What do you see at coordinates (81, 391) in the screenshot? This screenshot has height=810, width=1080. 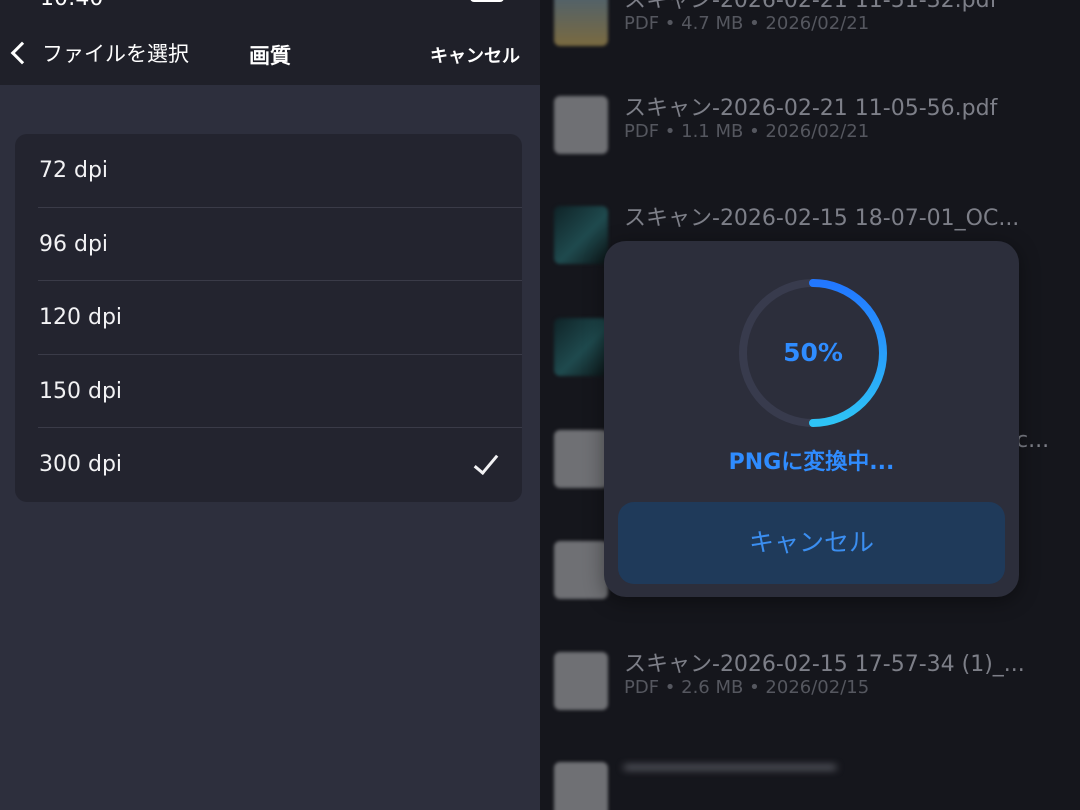 I see `dpi-option-label: 150 dpi` at bounding box center [81, 391].